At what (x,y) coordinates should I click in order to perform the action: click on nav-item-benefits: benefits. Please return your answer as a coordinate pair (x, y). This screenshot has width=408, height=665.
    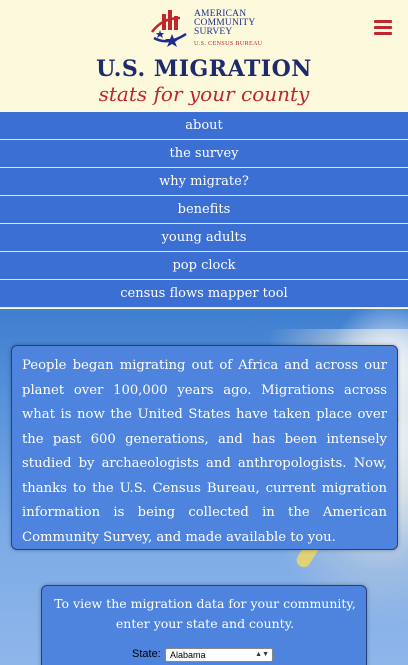
    Looking at the image, I should click on (204, 210).